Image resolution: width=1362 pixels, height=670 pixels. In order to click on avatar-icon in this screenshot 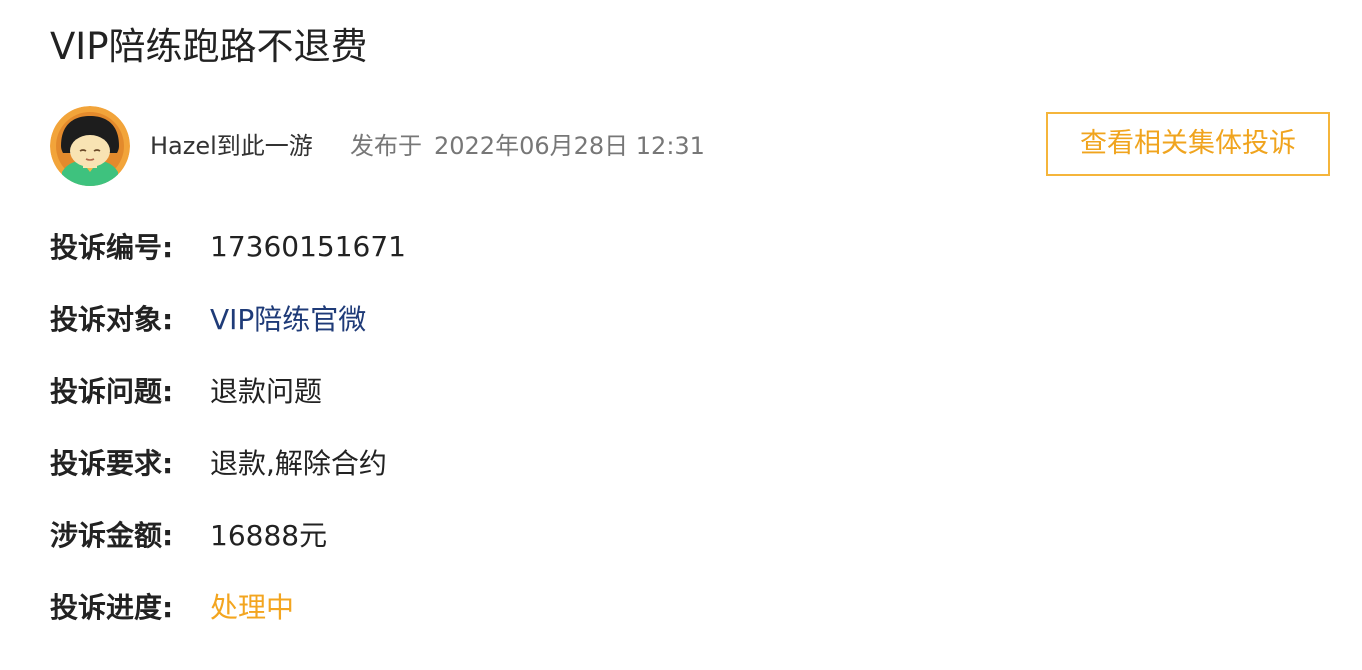, I will do `click(90, 146)`.